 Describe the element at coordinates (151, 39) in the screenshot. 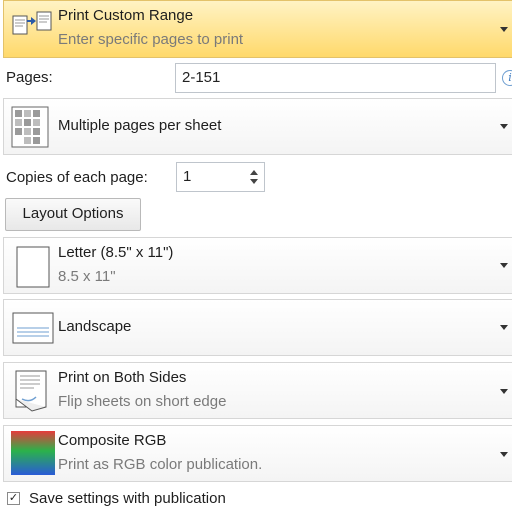

I see `print-range-subtitle: Enter specific pages to print` at that location.